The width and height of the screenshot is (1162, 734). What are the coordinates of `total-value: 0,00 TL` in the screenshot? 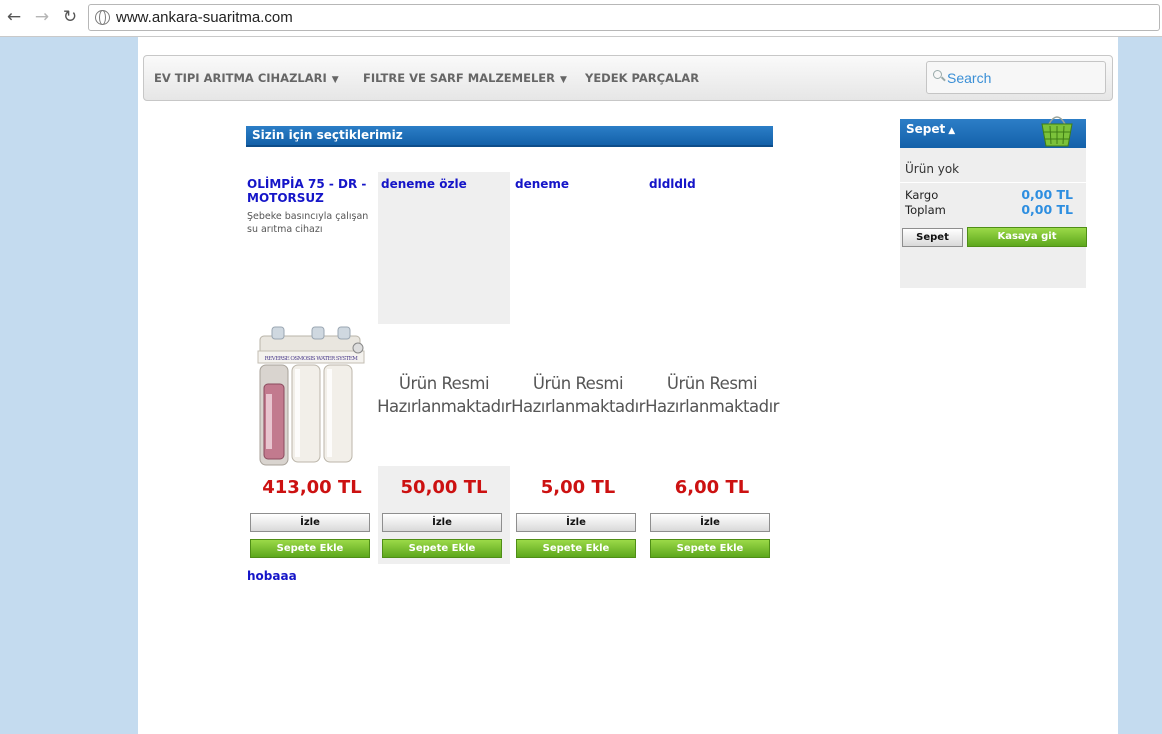 It's located at (1047, 209).